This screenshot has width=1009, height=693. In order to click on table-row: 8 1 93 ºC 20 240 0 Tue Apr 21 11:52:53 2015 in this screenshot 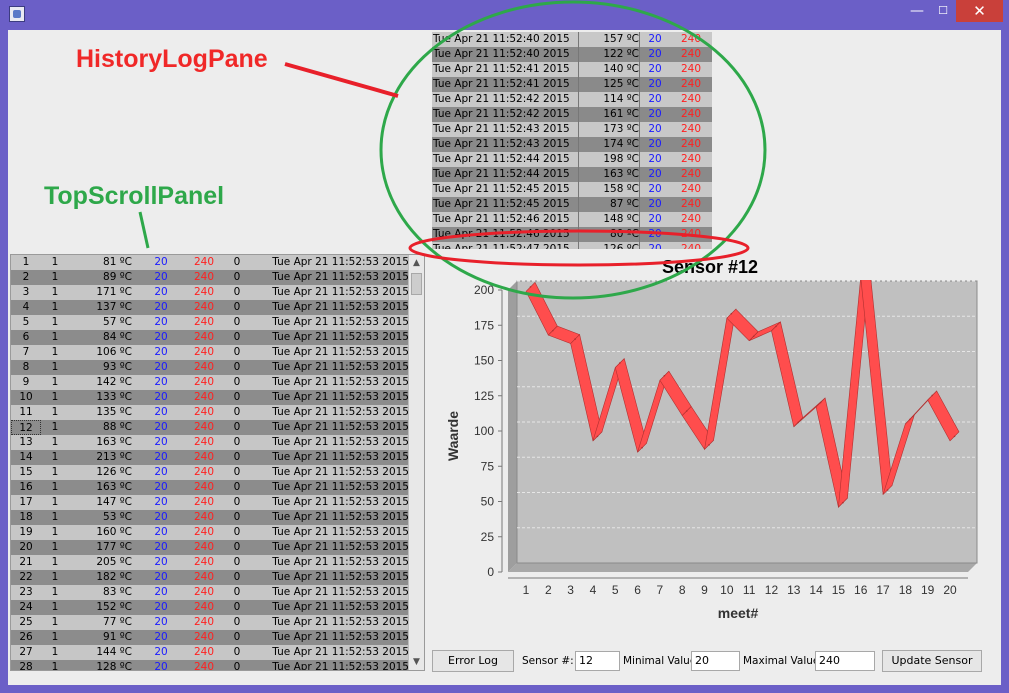, I will do `click(210, 367)`.